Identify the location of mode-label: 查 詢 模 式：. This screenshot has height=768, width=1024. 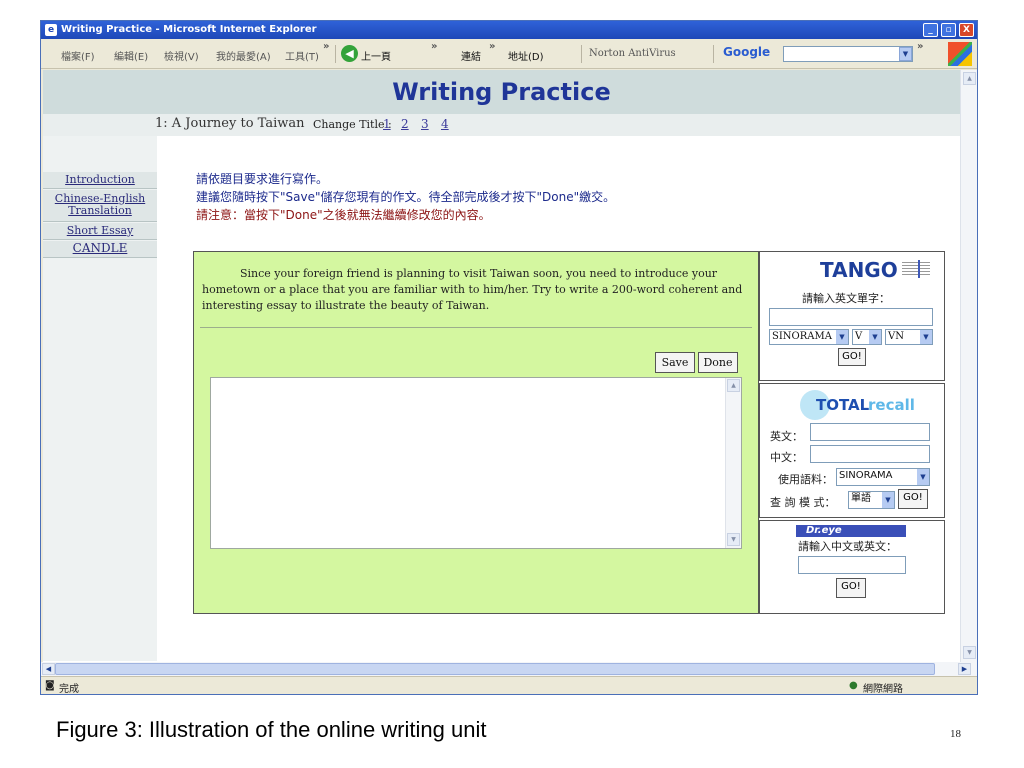
(803, 502).